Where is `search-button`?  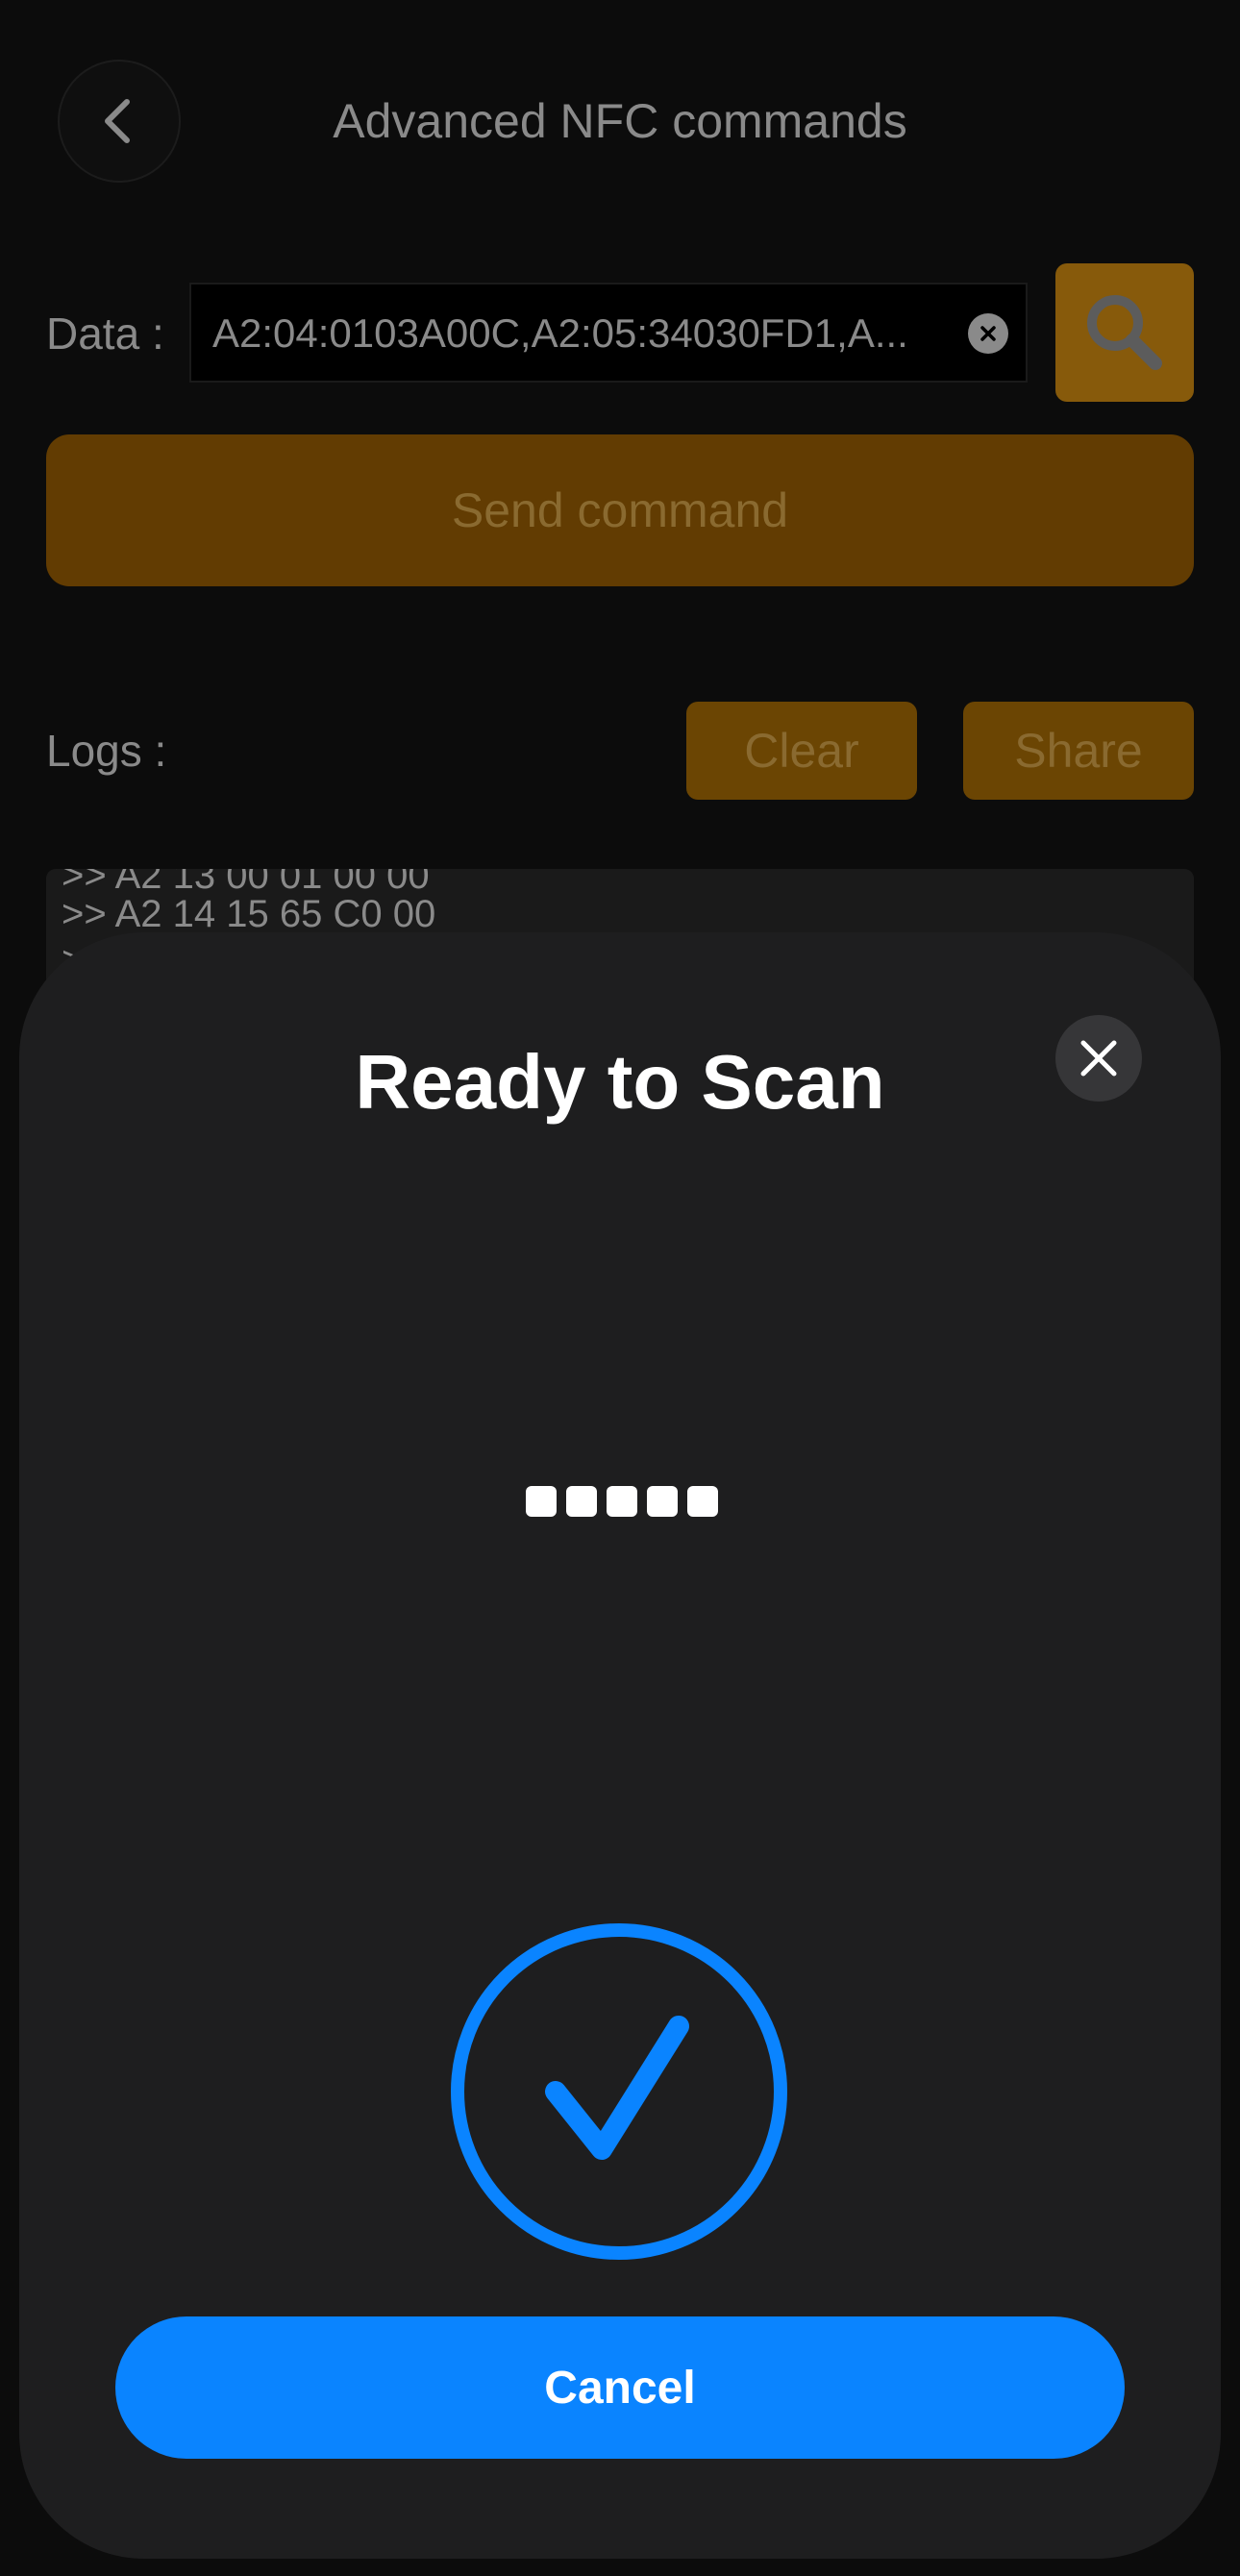
search-button is located at coordinates (1124, 332).